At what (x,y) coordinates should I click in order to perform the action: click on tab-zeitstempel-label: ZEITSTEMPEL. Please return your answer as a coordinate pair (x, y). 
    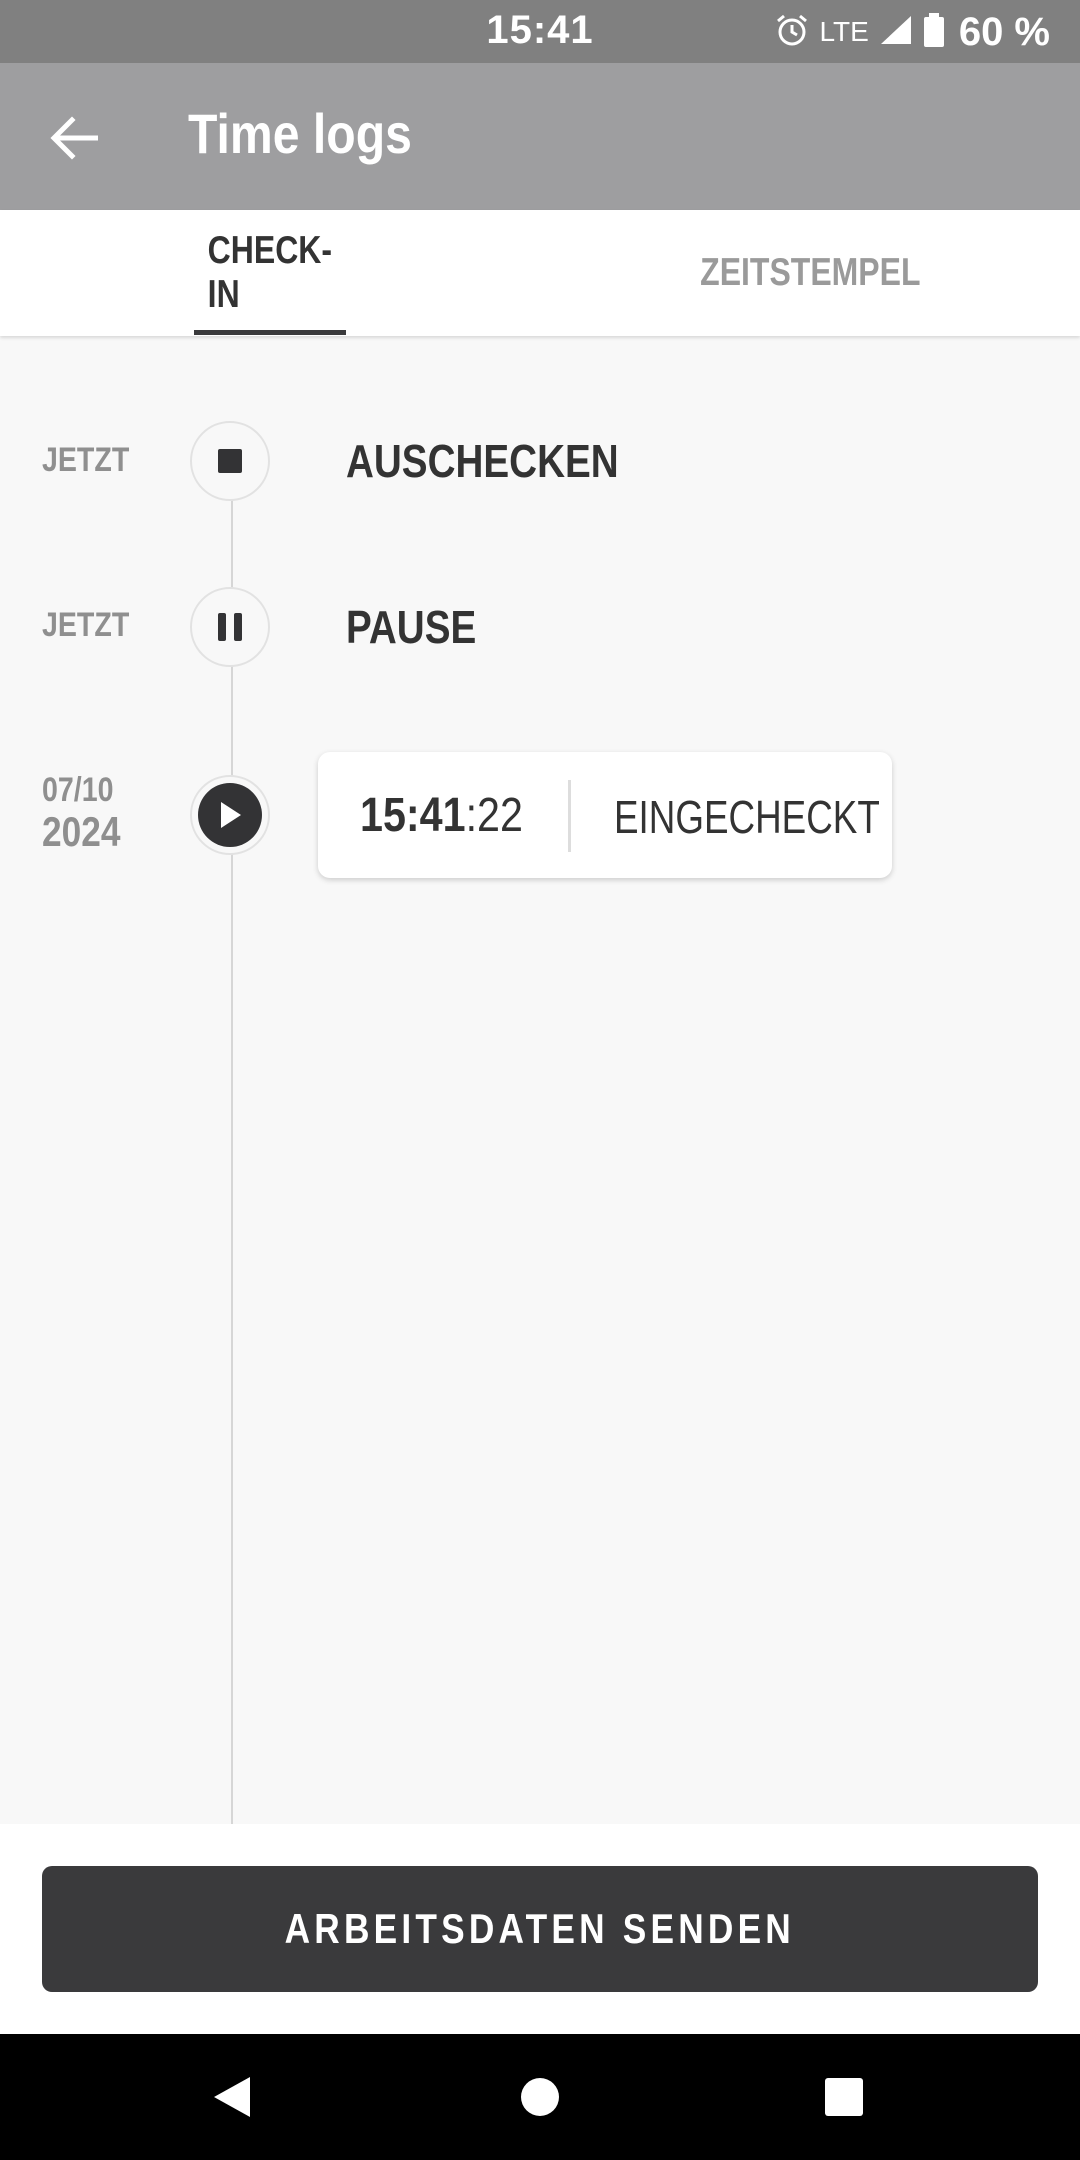
    Looking at the image, I should click on (810, 272).